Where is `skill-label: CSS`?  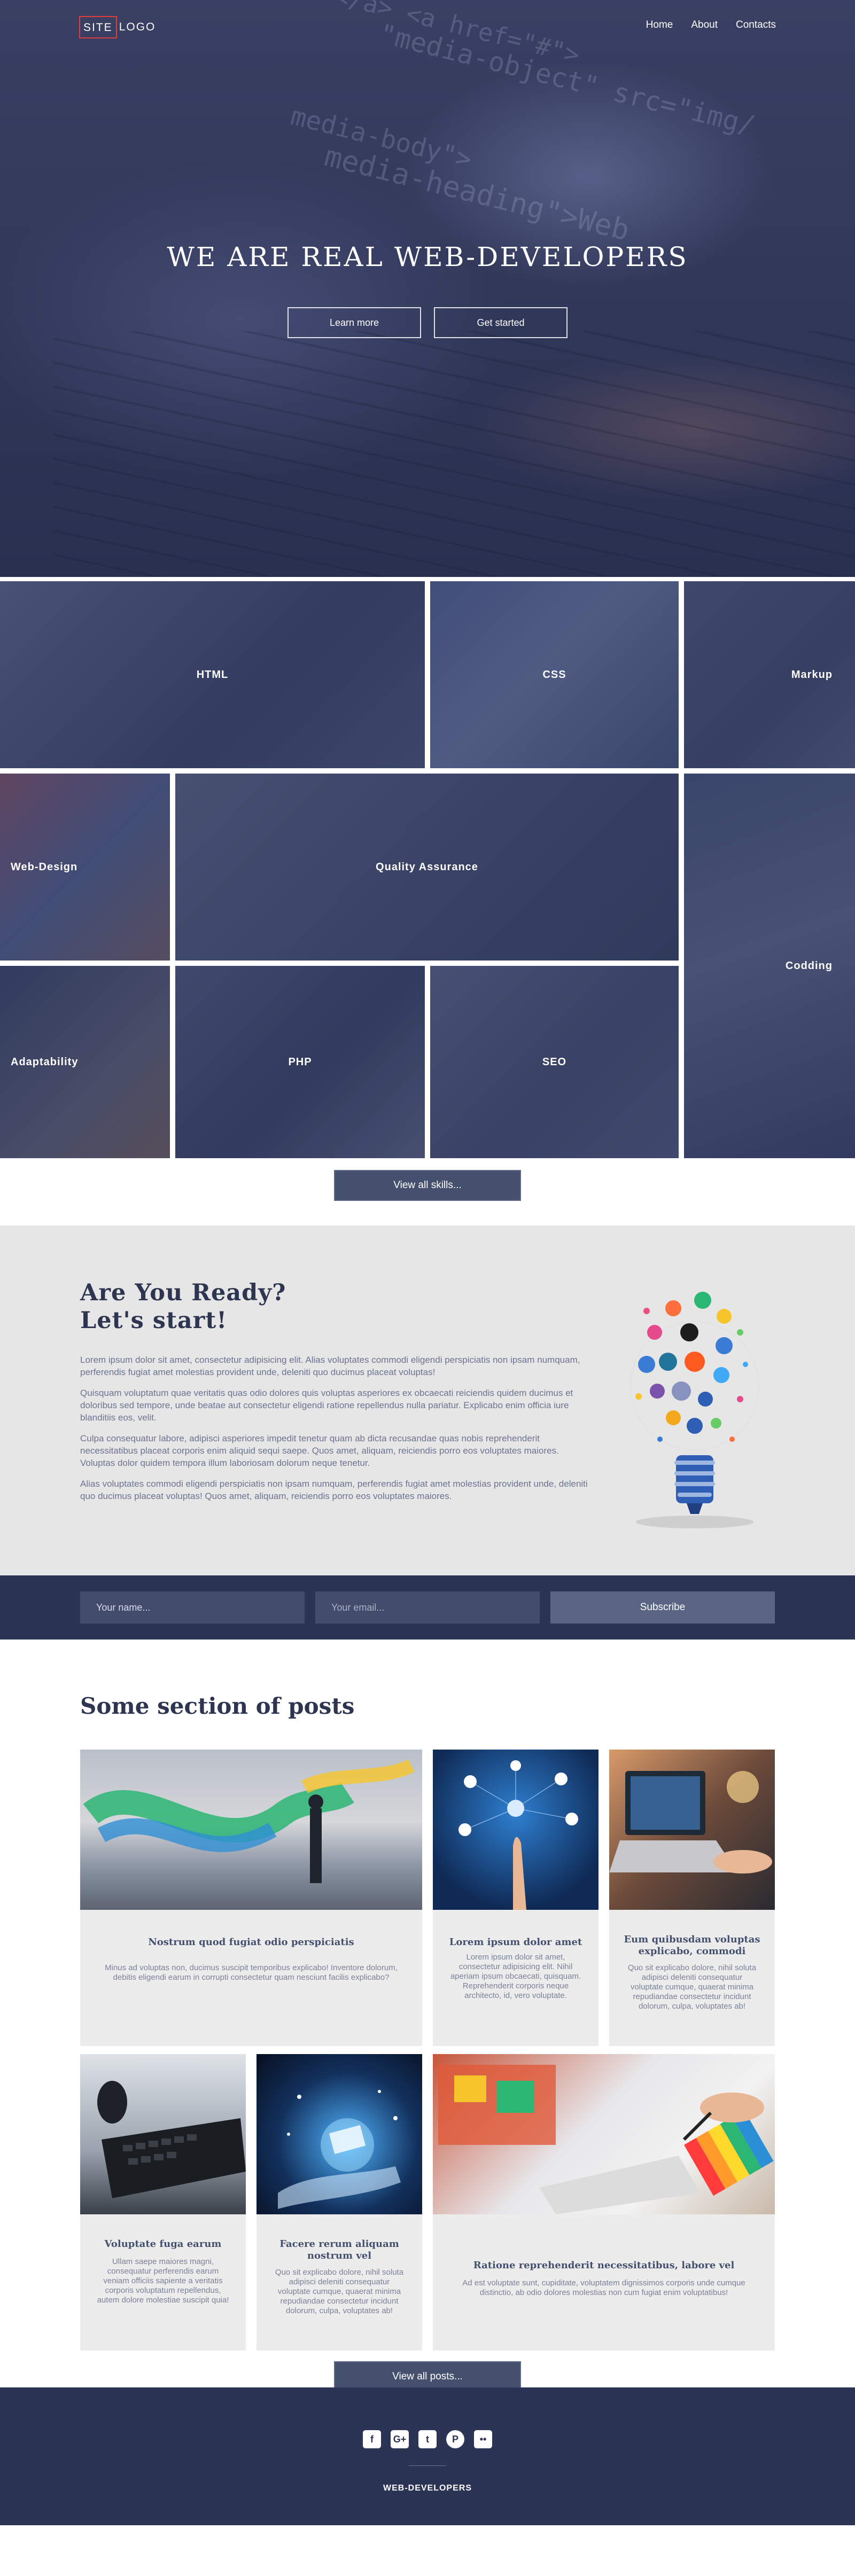
skill-label: CSS is located at coordinates (554, 674).